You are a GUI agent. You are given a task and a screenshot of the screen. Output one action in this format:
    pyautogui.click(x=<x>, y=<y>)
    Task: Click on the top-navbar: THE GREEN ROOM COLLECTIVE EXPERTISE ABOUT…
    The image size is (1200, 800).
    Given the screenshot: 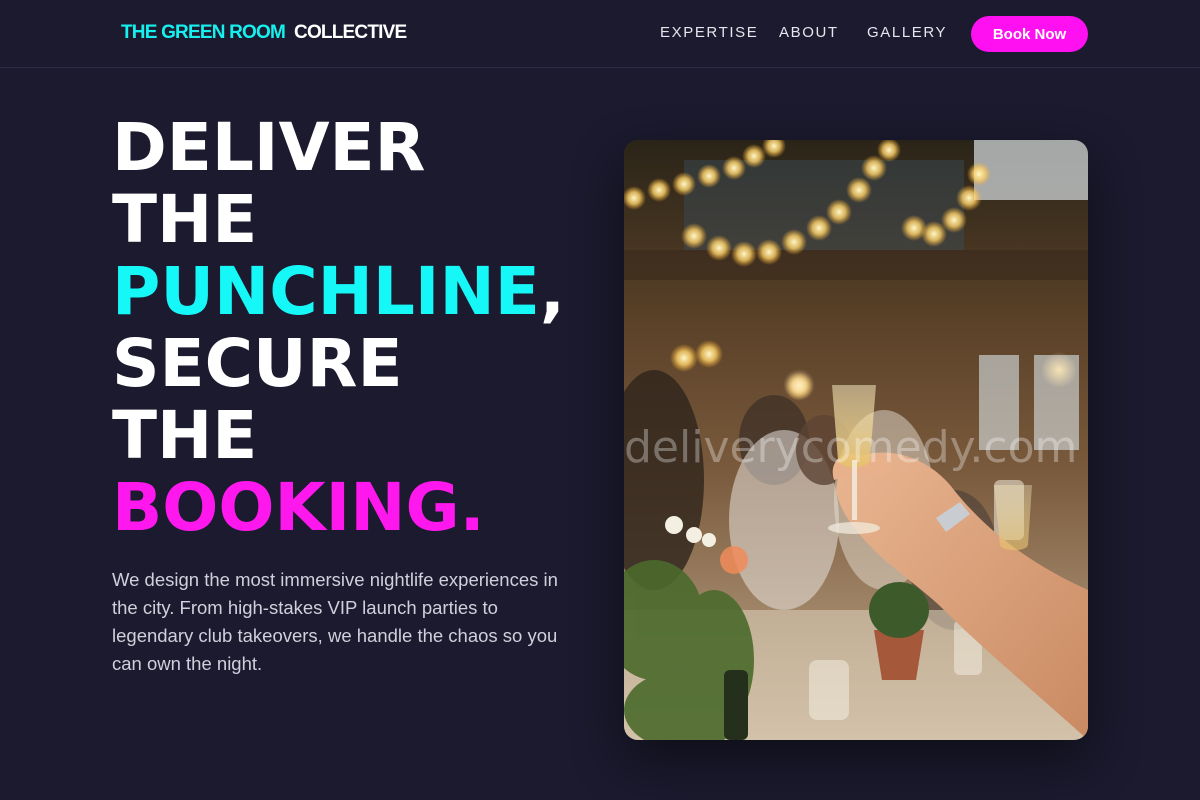 What is the action you would take?
    pyautogui.click(x=600, y=34)
    